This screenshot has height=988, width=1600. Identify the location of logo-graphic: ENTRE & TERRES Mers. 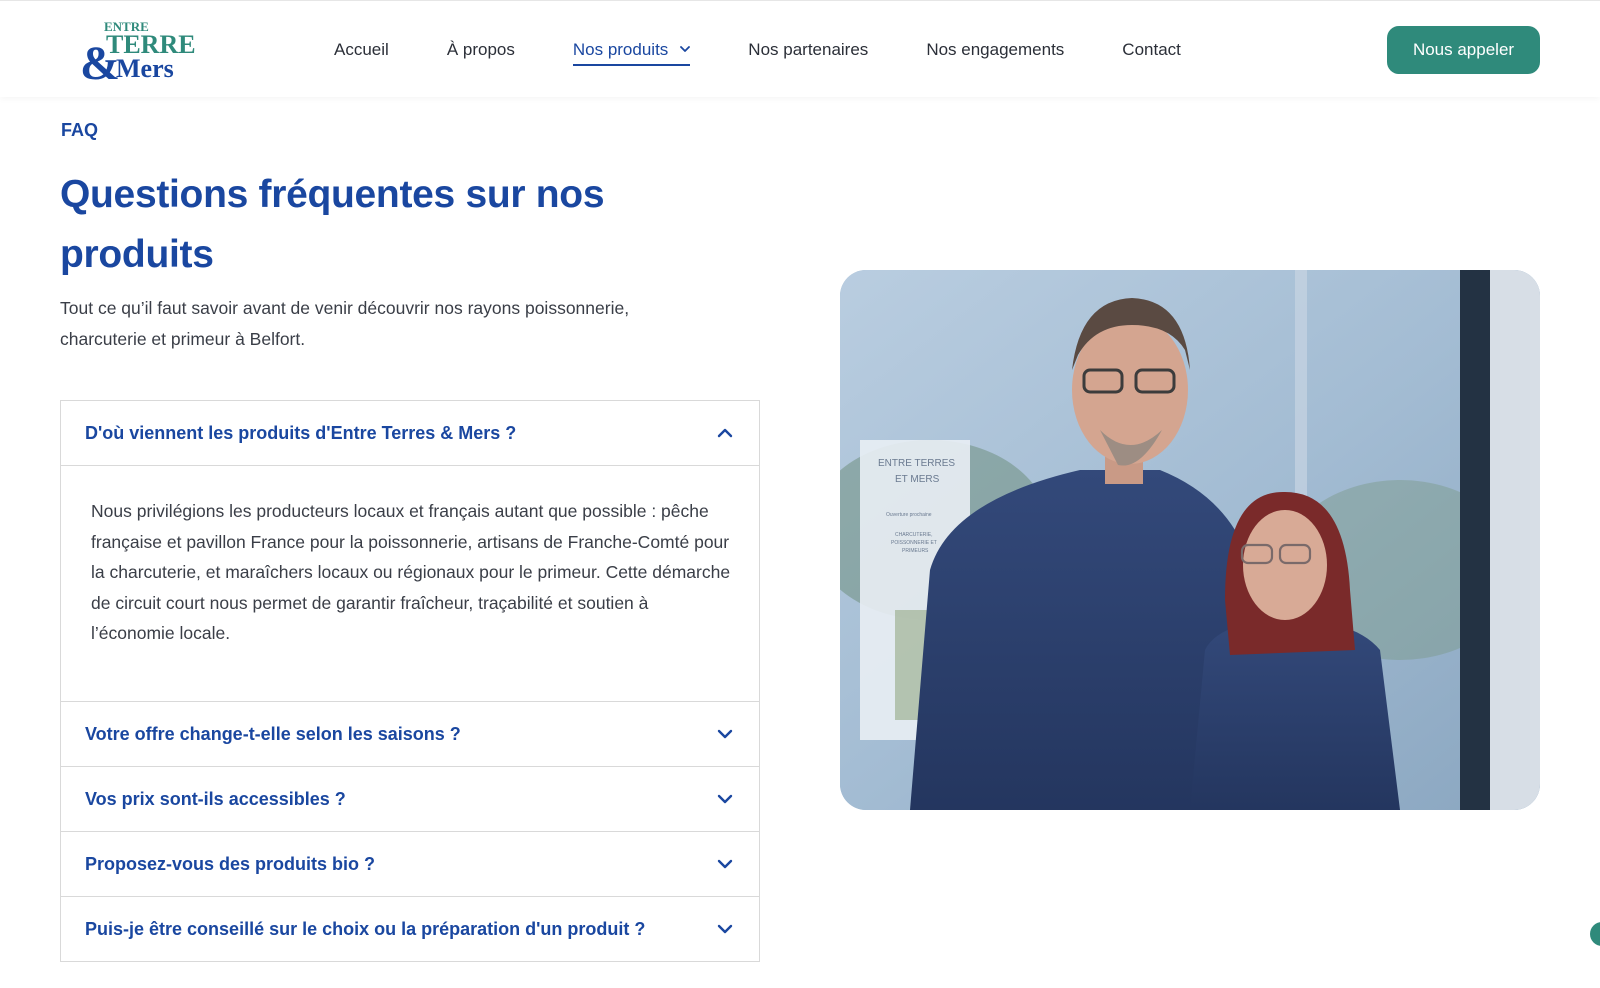
(138, 50).